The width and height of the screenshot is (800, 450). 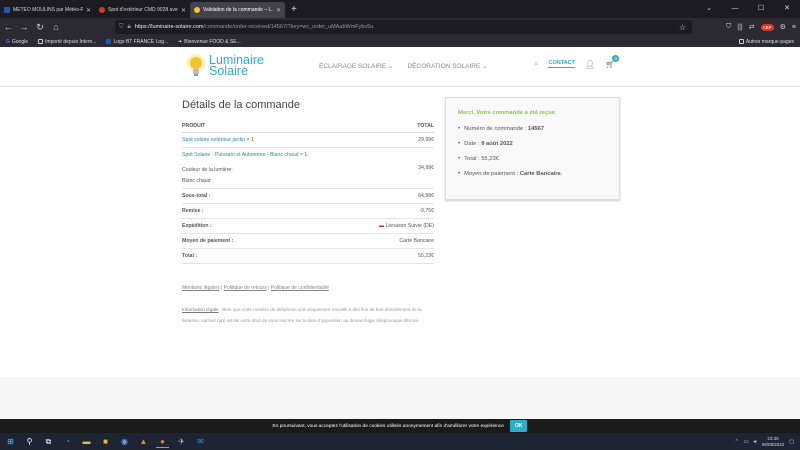 What do you see at coordinates (682, 27) in the screenshot?
I see `bookmark-star-icon: ☆` at bounding box center [682, 27].